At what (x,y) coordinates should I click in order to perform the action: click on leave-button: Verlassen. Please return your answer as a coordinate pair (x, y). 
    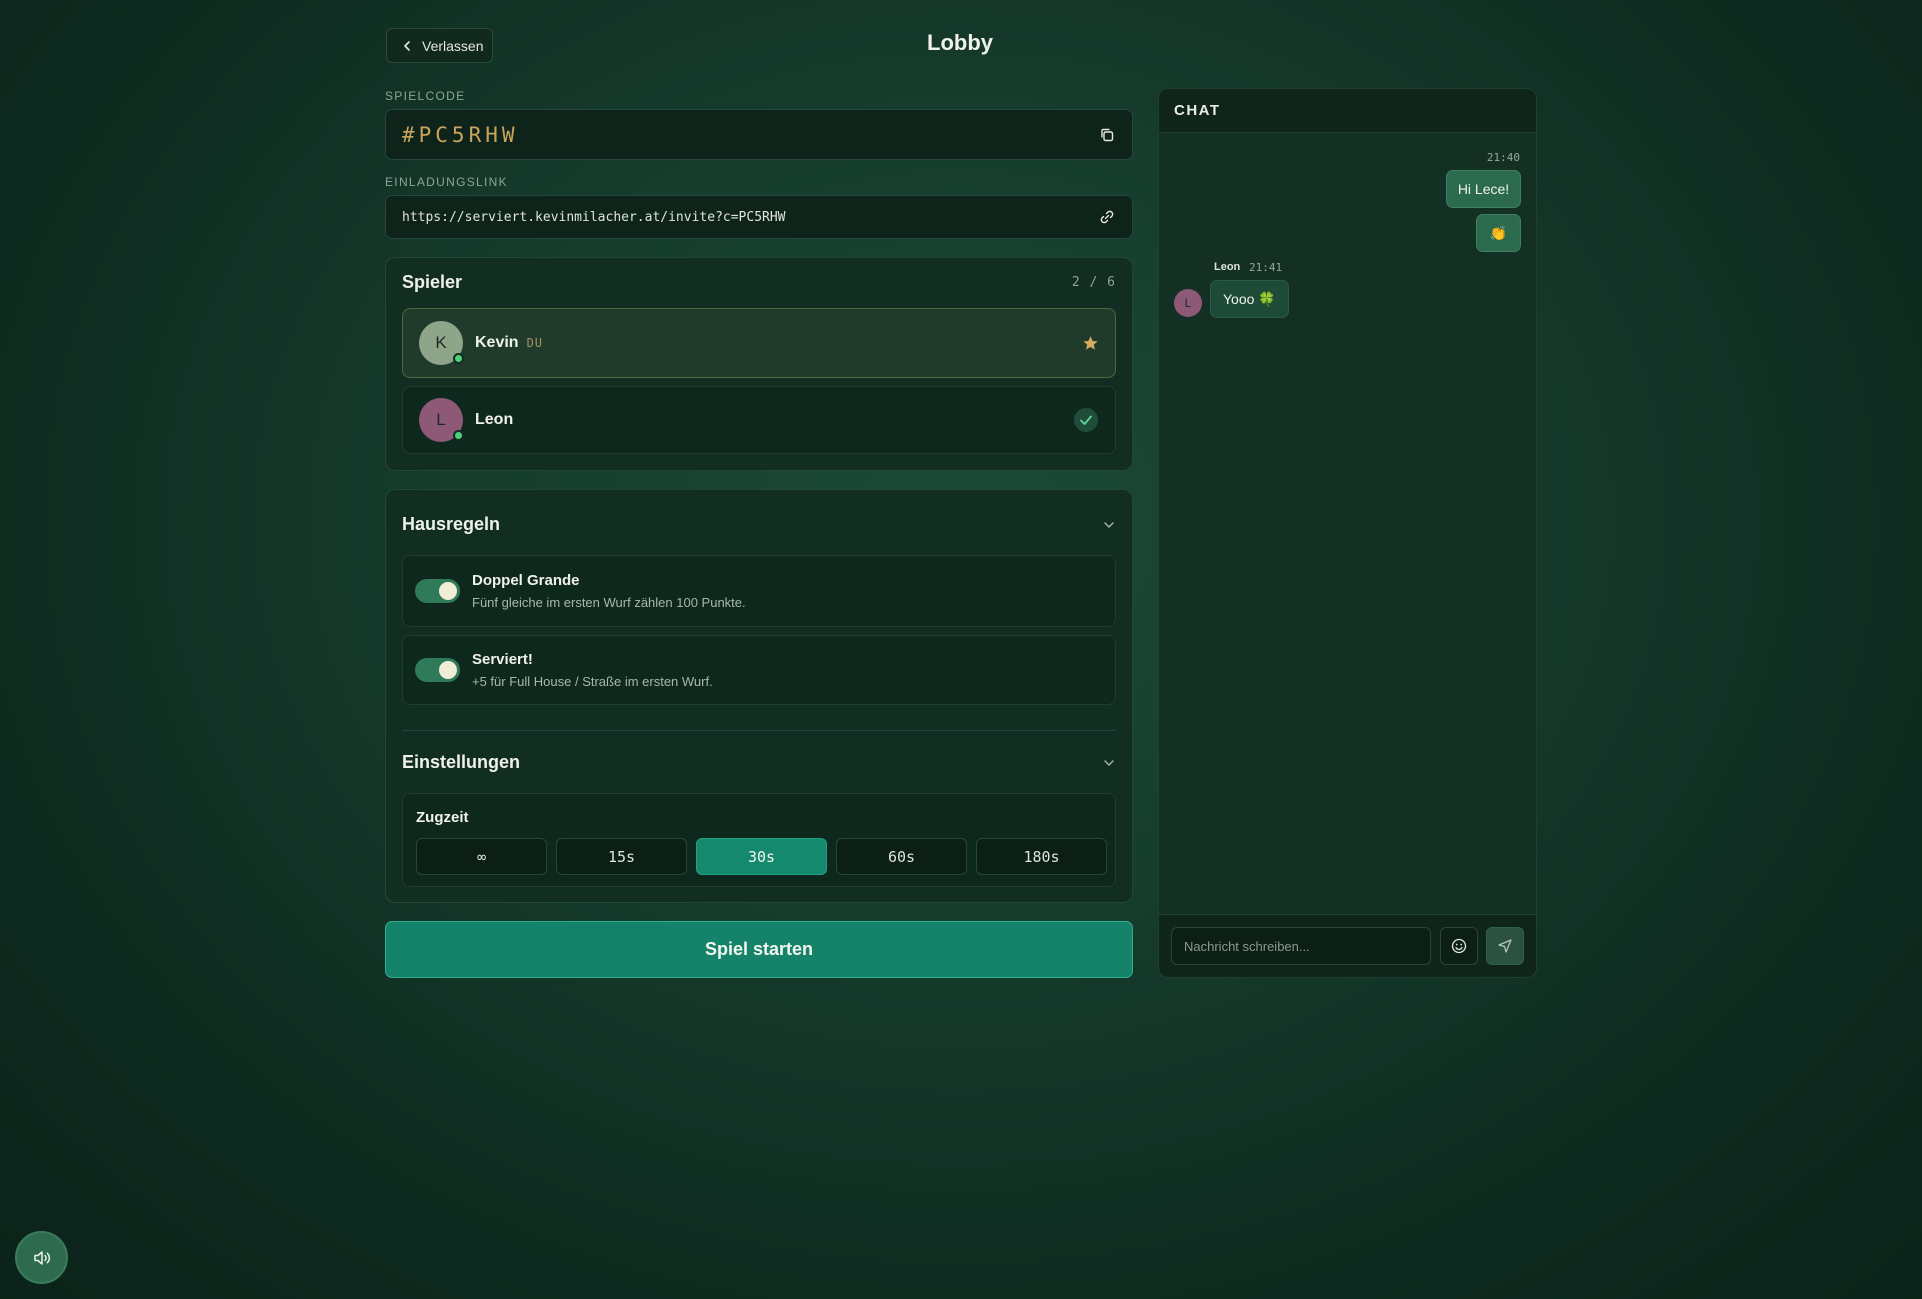
    Looking at the image, I should click on (439, 45).